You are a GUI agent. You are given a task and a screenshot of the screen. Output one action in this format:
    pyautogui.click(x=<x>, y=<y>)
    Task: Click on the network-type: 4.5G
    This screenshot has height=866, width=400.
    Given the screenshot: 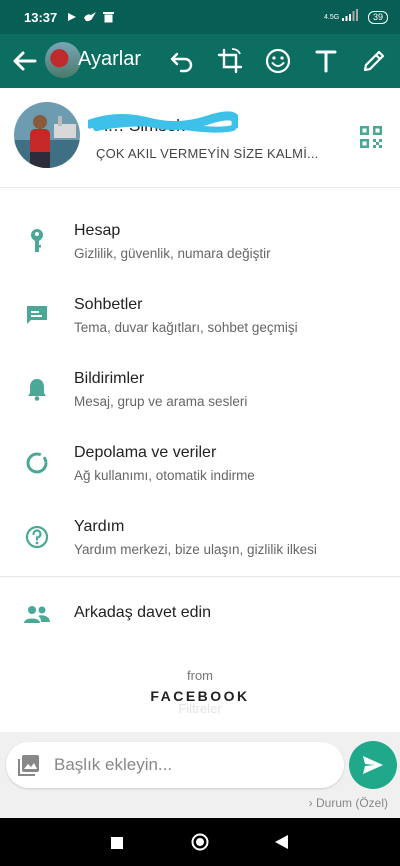 What is the action you would take?
    pyautogui.click(x=331, y=17)
    